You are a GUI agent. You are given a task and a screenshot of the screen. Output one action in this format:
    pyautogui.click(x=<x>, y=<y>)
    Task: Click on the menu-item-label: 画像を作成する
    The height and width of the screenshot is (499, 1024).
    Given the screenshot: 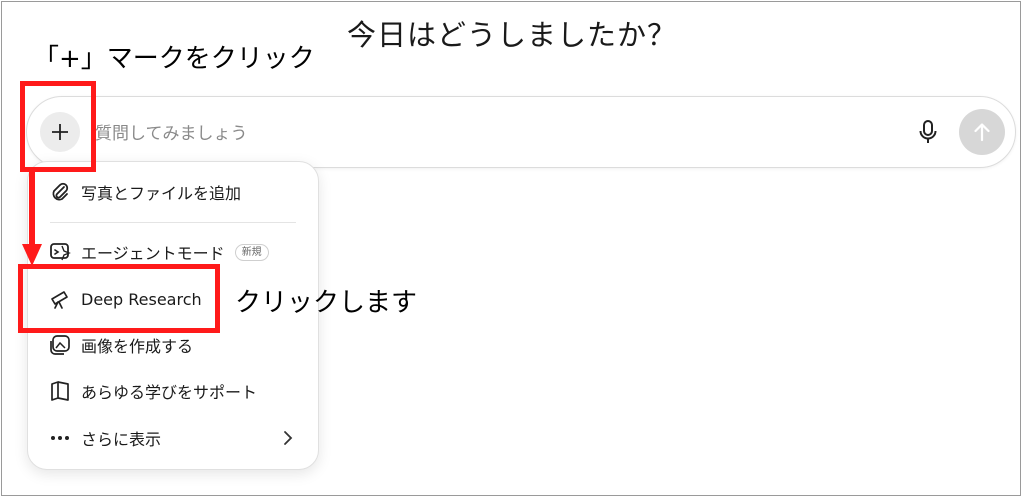 What is the action you would take?
    pyautogui.click(x=137, y=346)
    